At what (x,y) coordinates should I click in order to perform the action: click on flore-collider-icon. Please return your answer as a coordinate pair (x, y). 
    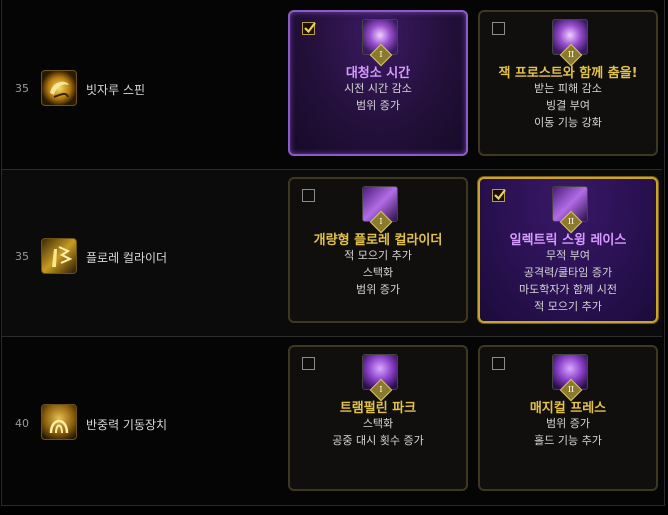
    Looking at the image, I should click on (59, 256).